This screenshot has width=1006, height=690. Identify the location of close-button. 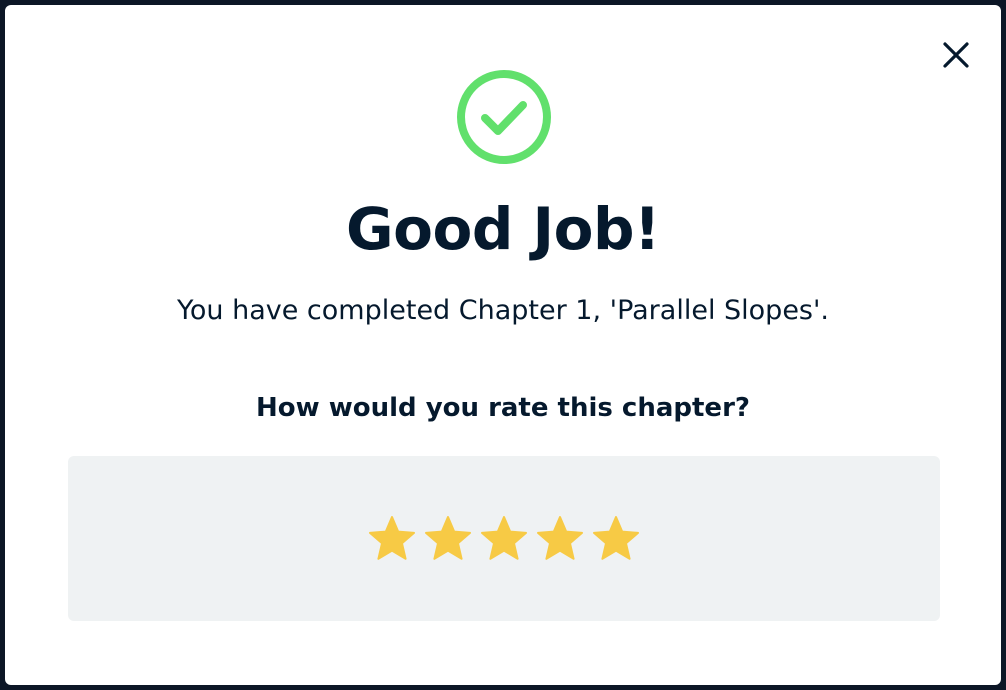
(956, 55).